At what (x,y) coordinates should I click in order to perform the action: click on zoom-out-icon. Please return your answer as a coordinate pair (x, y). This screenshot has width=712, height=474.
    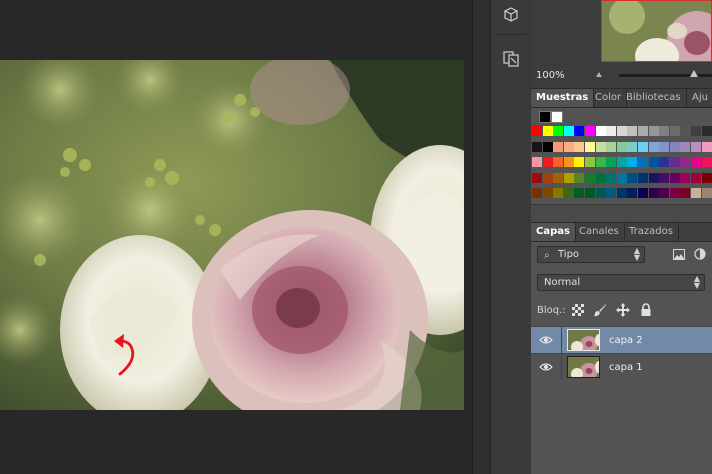
    Looking at the image, I should click on (599, 74).